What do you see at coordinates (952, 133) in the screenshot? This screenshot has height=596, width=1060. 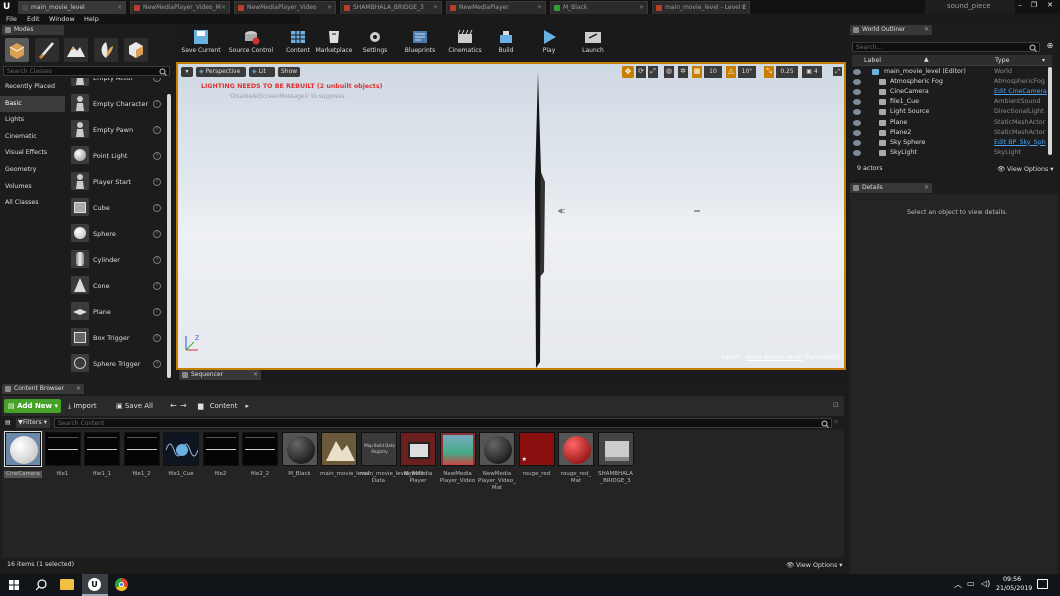 I see `outliner-row: Plane2 StaticMeshActor` at bounding box center [952, 133].